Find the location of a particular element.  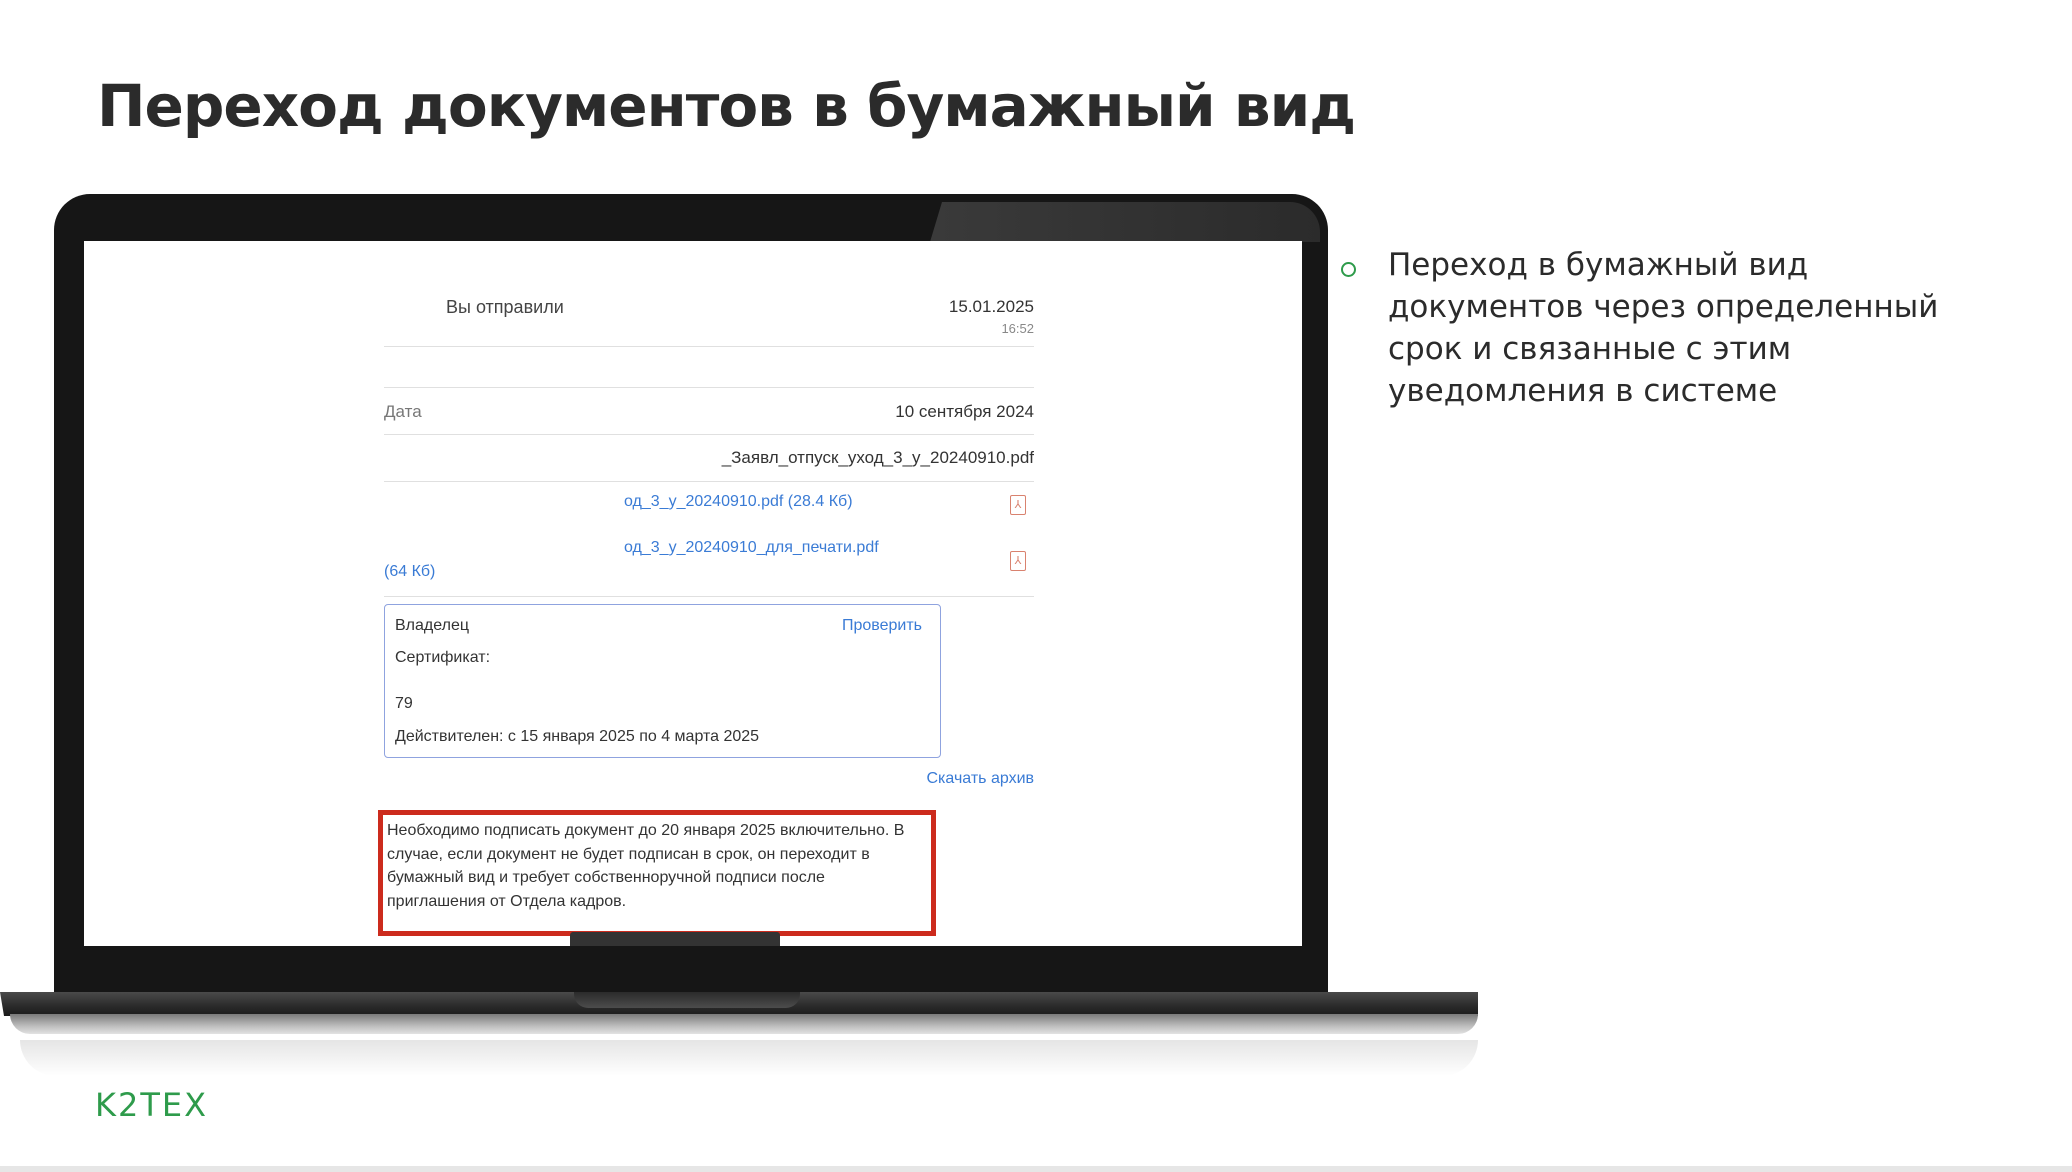

attachment-size: (64 Кб) is located at coordinates (409, 572).